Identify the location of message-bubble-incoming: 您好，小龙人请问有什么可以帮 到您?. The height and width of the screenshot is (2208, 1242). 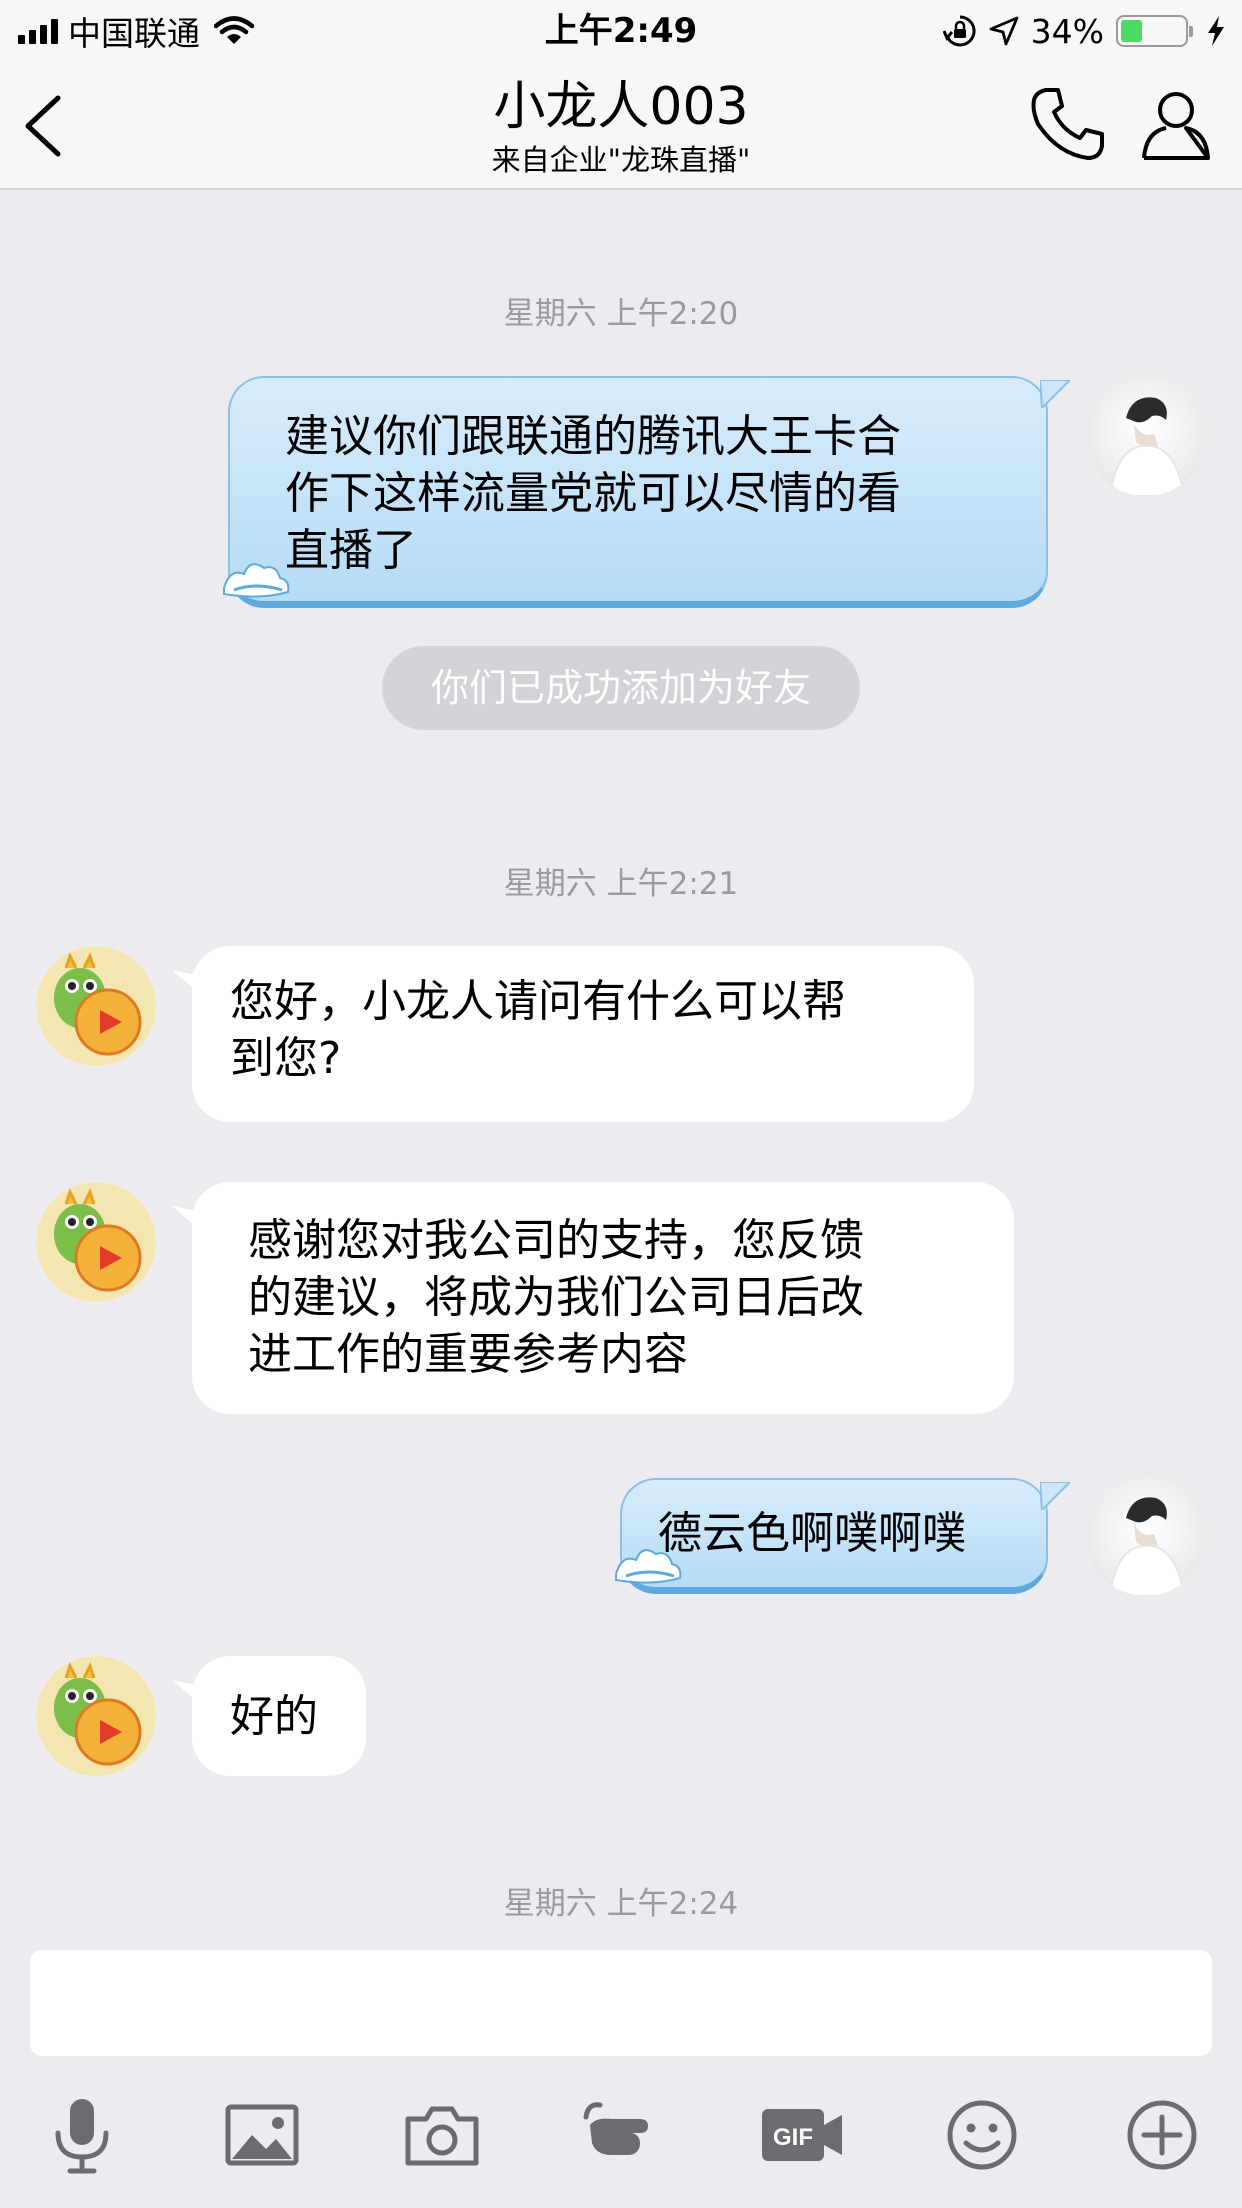
(583, 1034).